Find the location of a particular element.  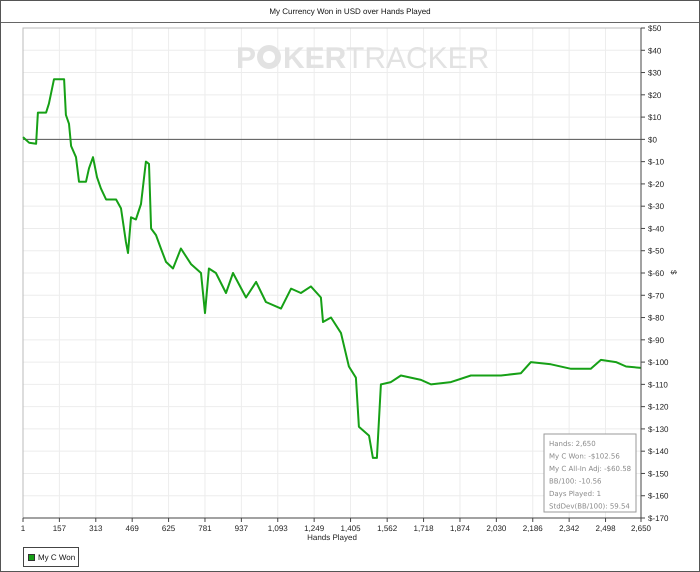

x-tick-label: 1,249 is located at coordinates (314, 528).